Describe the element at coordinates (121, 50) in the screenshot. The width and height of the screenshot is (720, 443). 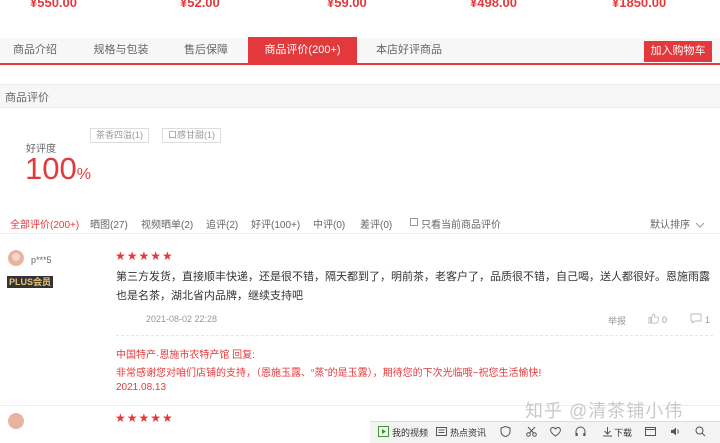
I see `tab-specs: 规格与包装` at that location.